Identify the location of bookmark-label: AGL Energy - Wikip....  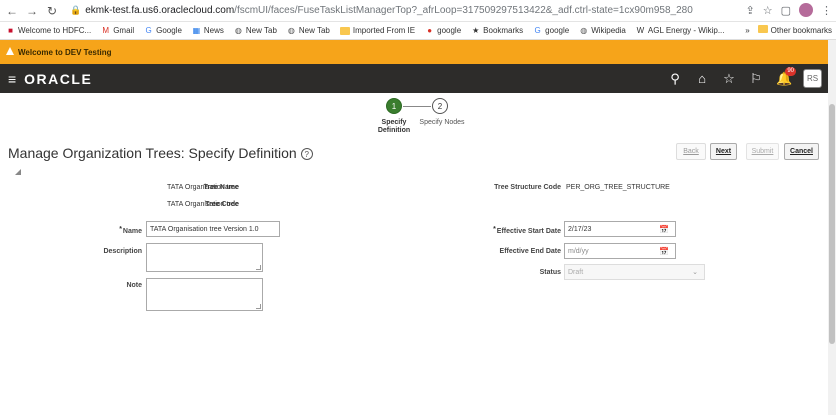
(686, 30).